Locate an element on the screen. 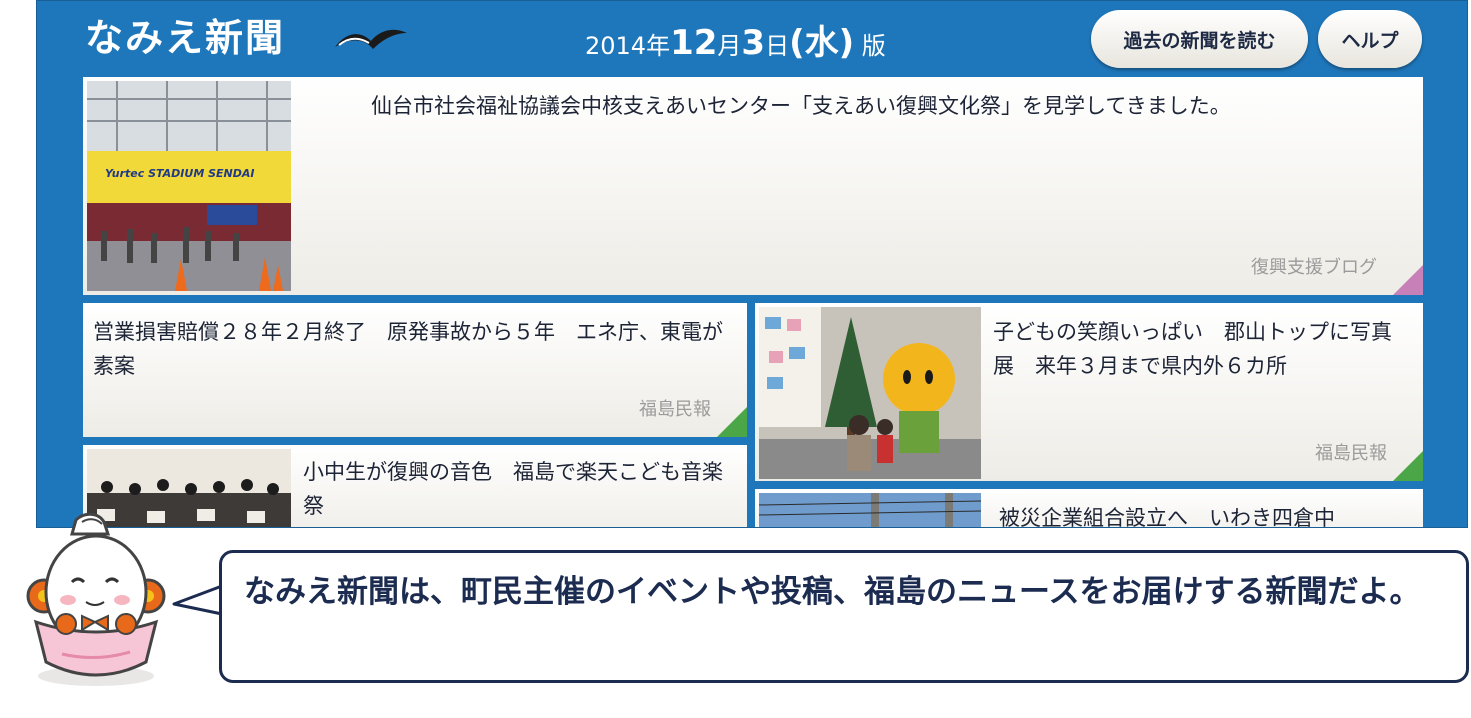 This screenshot has width=1471, height=718. date-weekday: (水) is located at coordinates (822, 43).